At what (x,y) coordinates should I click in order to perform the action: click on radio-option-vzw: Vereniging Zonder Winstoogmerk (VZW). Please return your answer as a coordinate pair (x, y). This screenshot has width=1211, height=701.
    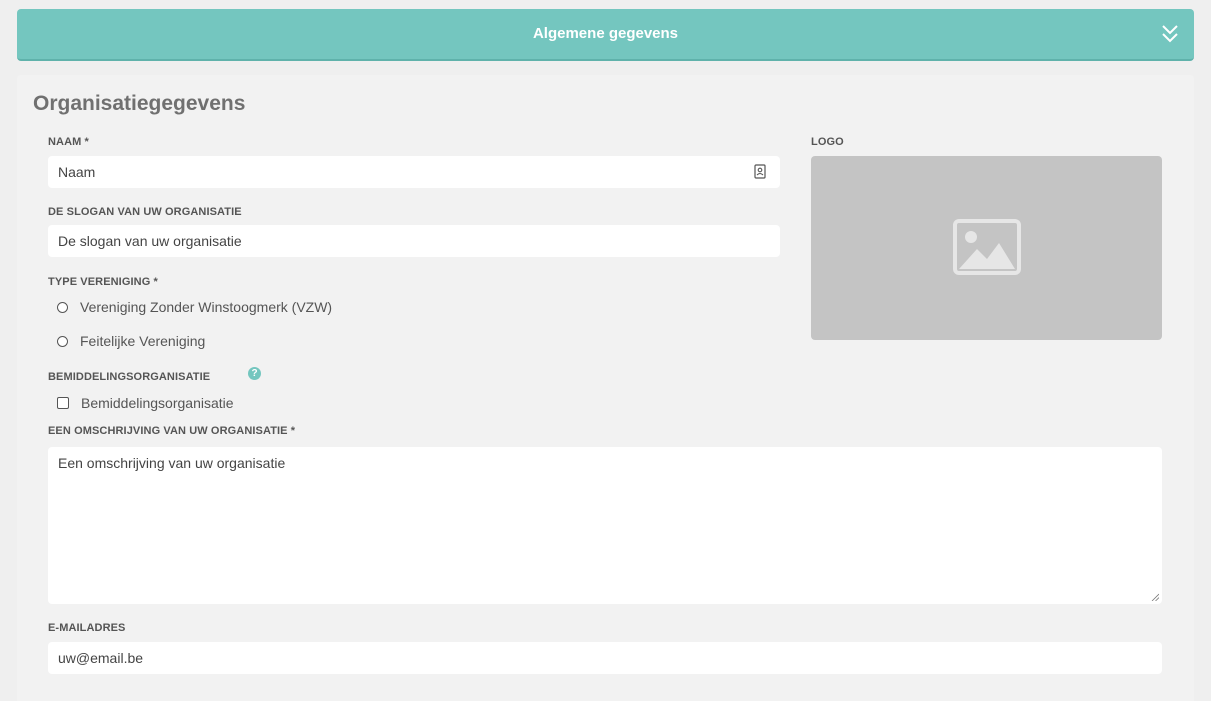
    Looking at the image, I should click on (194, 307).